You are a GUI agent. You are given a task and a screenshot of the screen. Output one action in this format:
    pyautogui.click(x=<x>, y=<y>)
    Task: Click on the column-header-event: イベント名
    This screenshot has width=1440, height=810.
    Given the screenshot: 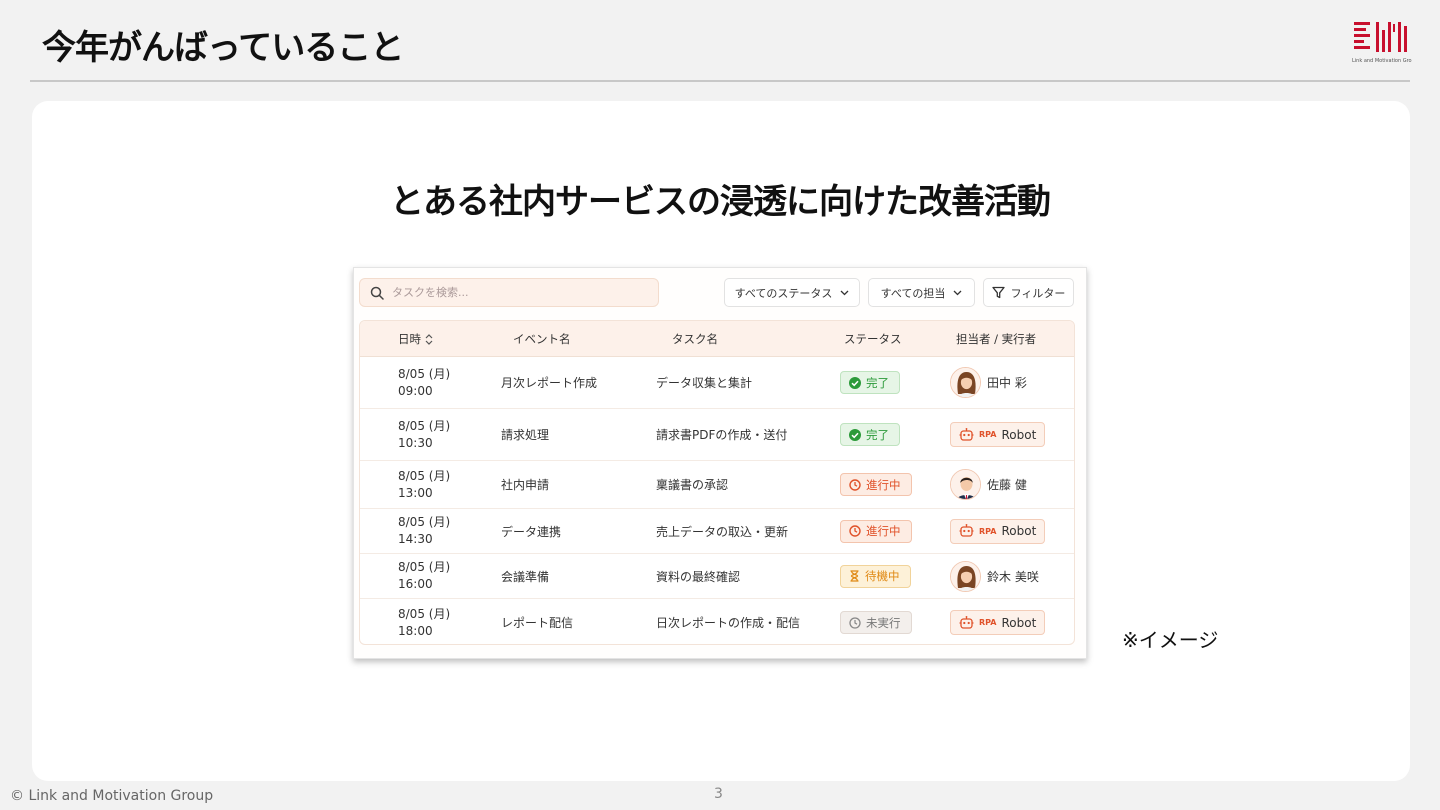 What is the action you would take?
    pyautogui.click(x=542, y=339)
    